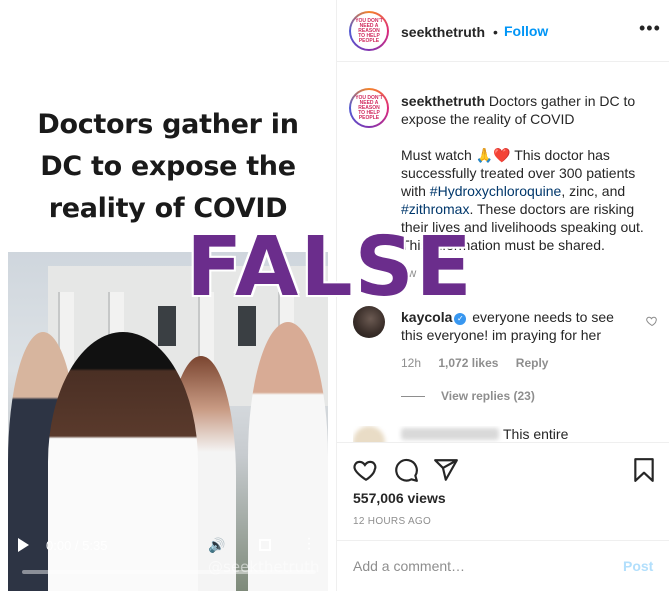  Describe the element at coordinates (644, 470) in the screenshot. I see `bookmark-icon` at that location.